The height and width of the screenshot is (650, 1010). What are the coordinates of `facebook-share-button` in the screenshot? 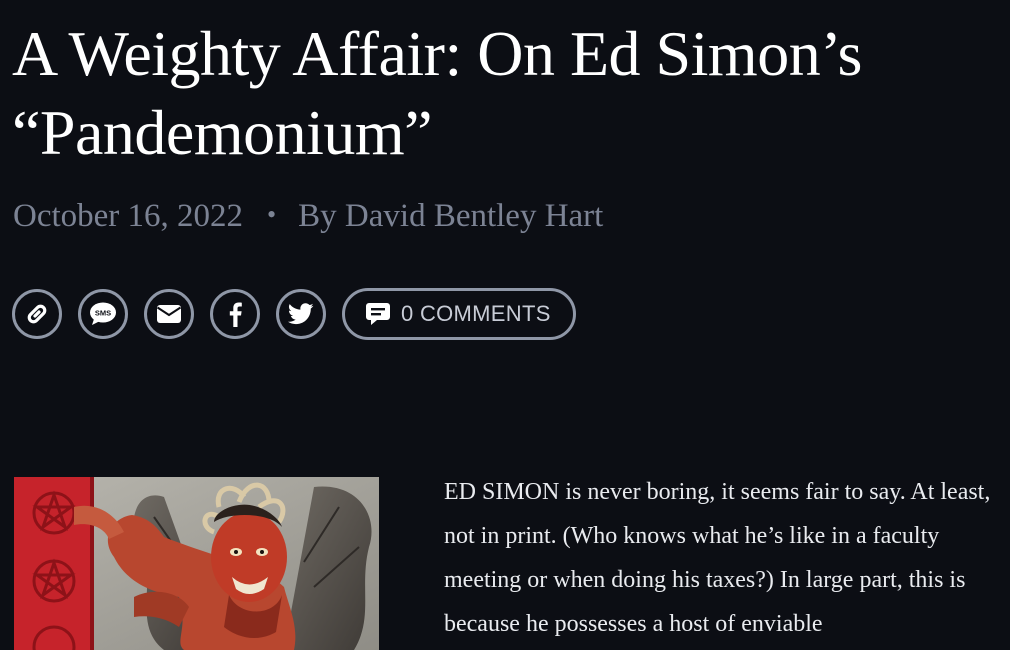 It's located at (235, 314).